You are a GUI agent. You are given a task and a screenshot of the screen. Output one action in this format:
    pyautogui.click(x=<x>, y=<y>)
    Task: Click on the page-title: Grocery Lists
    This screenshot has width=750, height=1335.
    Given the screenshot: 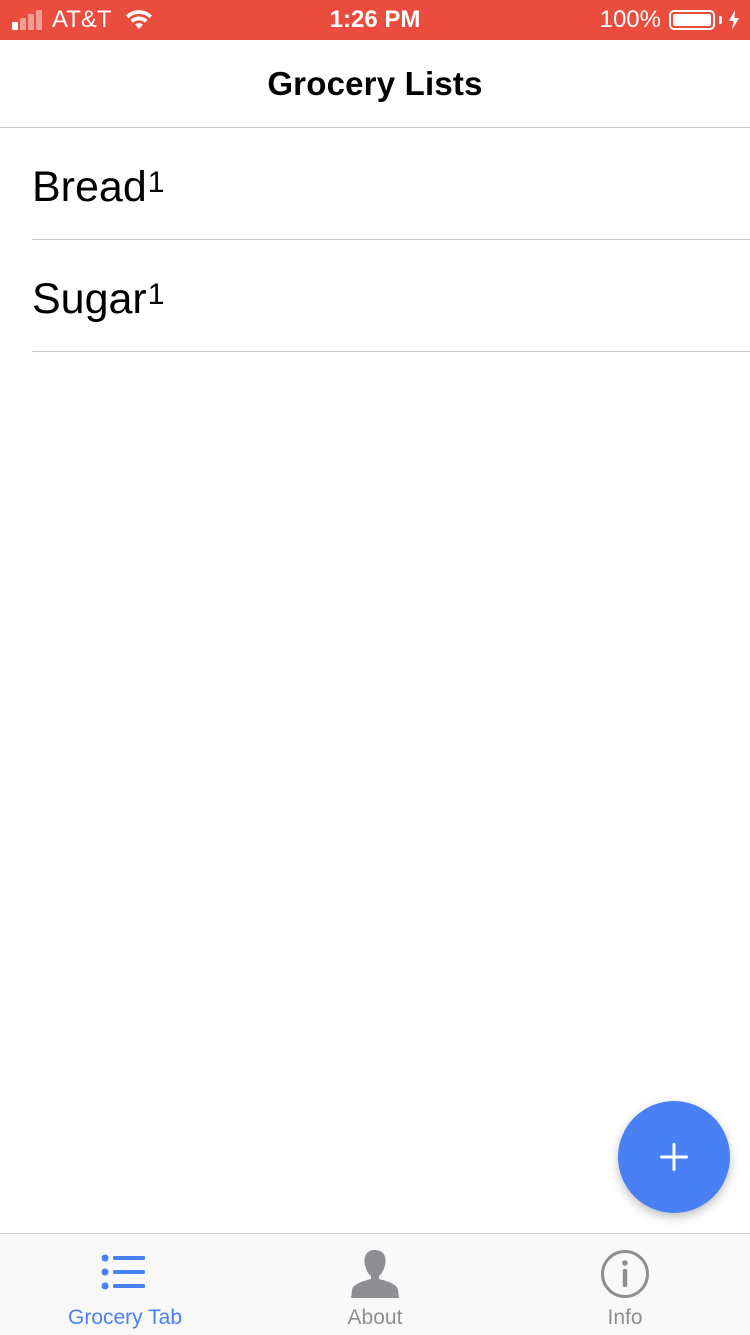 What is the action you would take?
    pyautogui.click(x=375, y=83)
    